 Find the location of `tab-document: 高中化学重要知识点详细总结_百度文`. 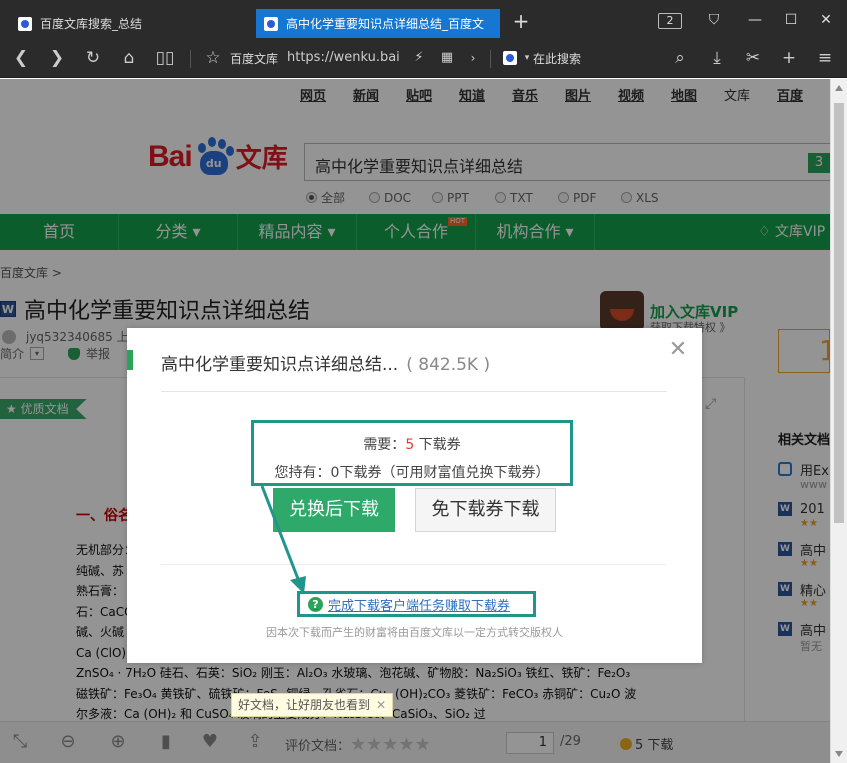

tab-document: 高中化学重要知识点详细总结_百度文 is located at coordinates (378, 23).